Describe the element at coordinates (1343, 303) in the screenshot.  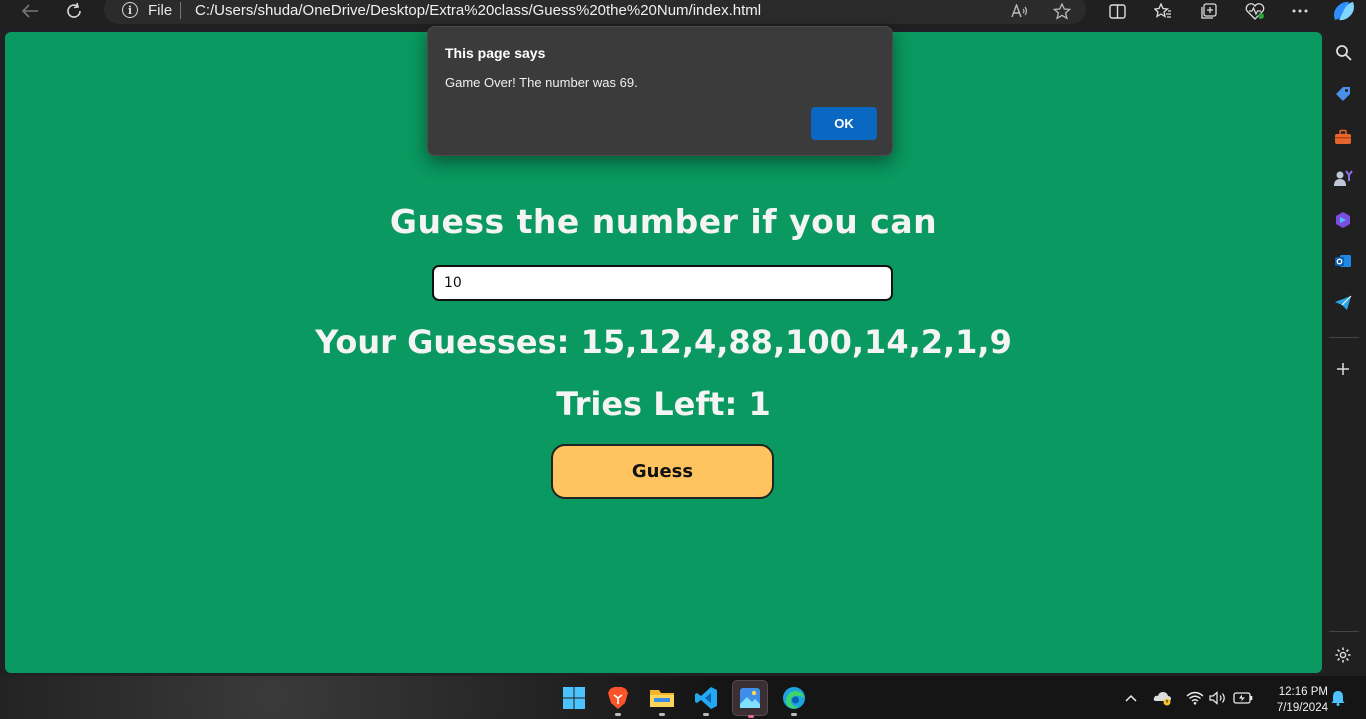
I see `send-telegram-icon` at that location.